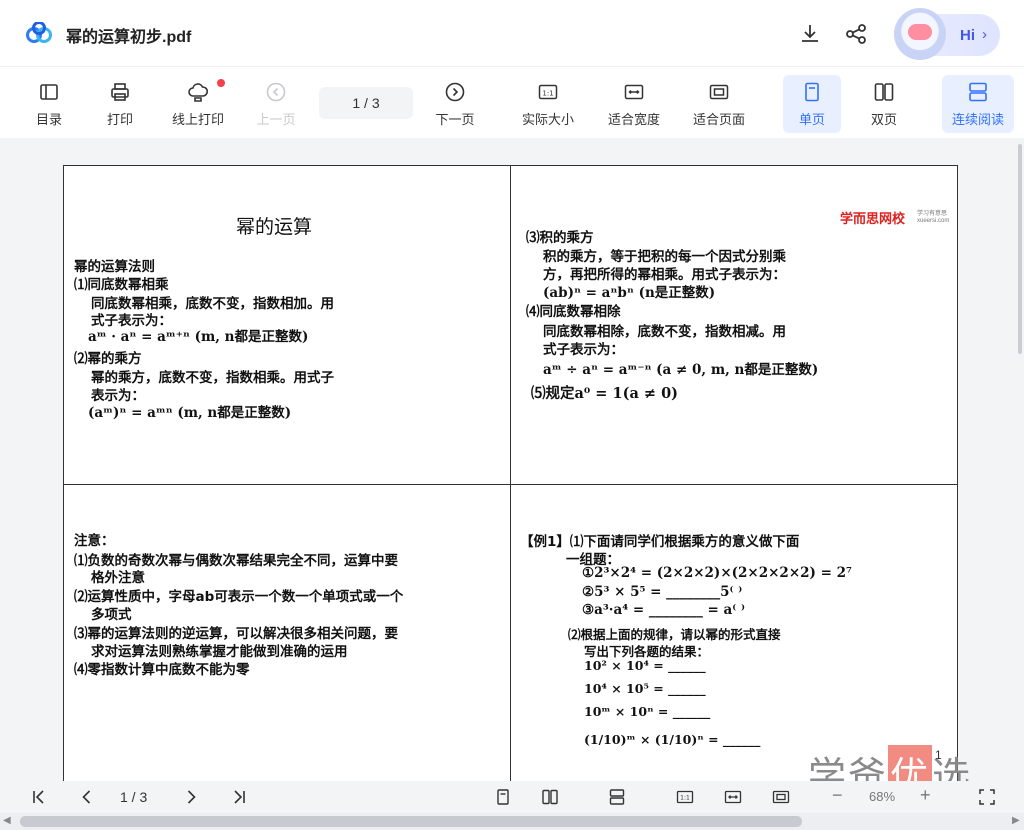 This screenshot has height=830, width=1024. Describe the element at coordinates (925, 795) in the screenshot. I see `zoom-in-button: +` at that location.